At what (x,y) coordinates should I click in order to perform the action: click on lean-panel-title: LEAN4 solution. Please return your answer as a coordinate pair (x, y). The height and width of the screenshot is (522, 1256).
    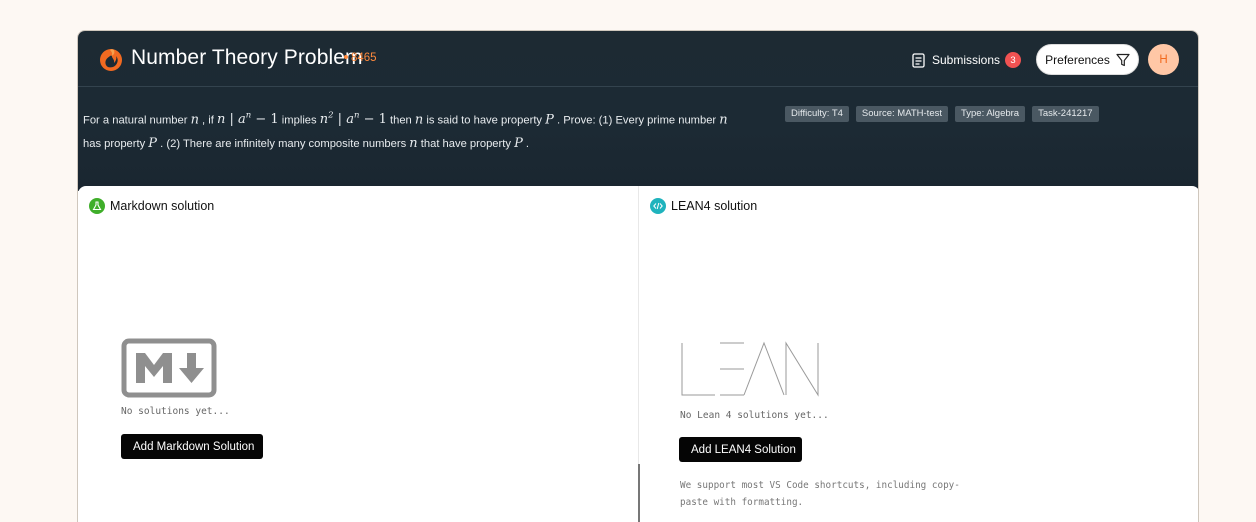
    Looking at the image, I should click on (714, 206).